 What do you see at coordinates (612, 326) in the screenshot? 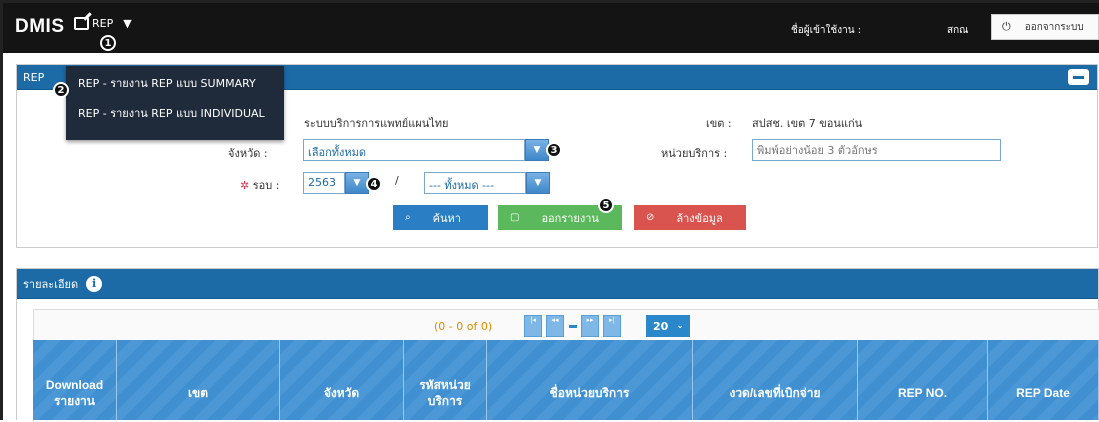
I see `last-page-button: ▸|` at bounding box center [612, 326].